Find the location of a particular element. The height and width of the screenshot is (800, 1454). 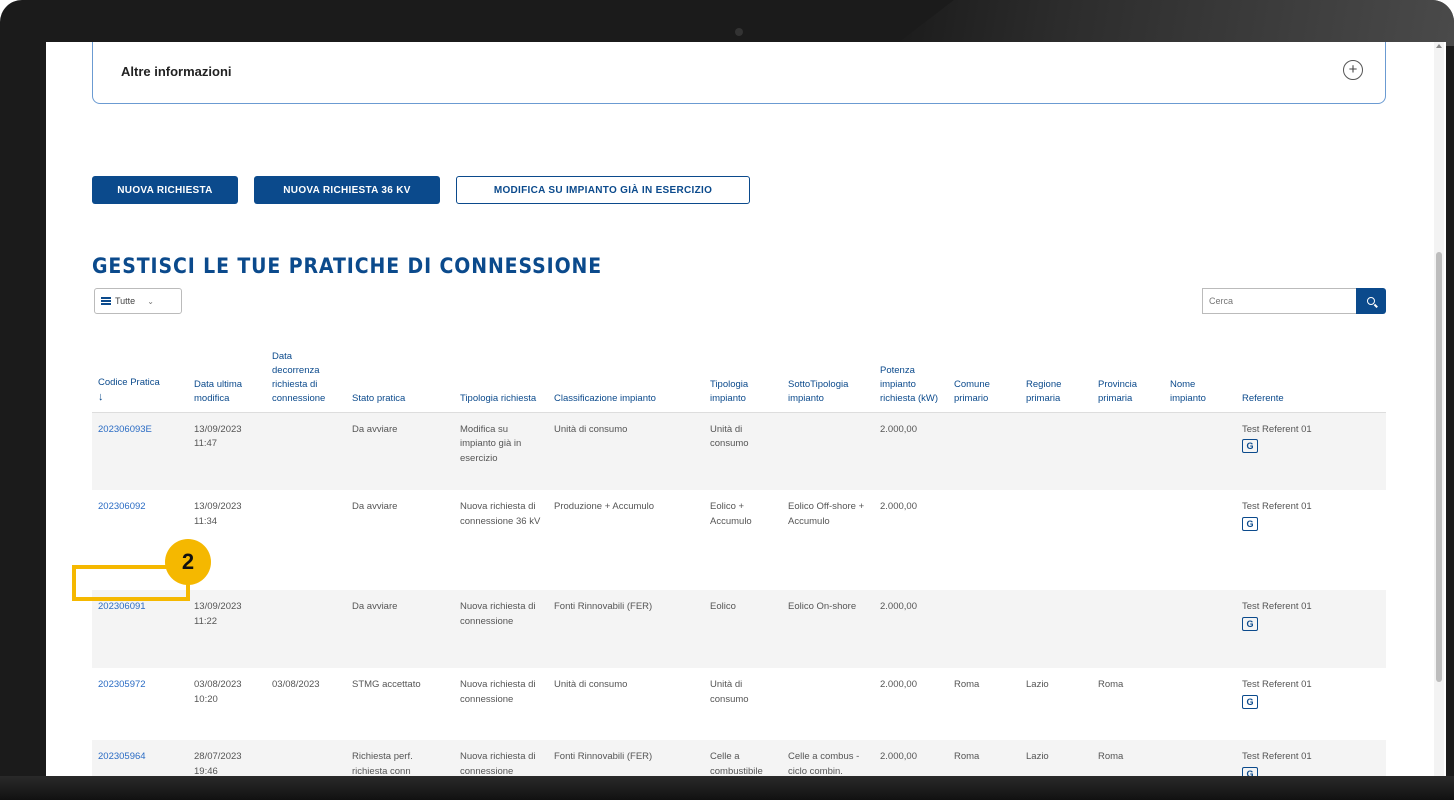

modify-existing-plant-button: MODIFICA SU IMPIANTO GIÀ IN ESERCIZIO is located at coordinates (603, 190).